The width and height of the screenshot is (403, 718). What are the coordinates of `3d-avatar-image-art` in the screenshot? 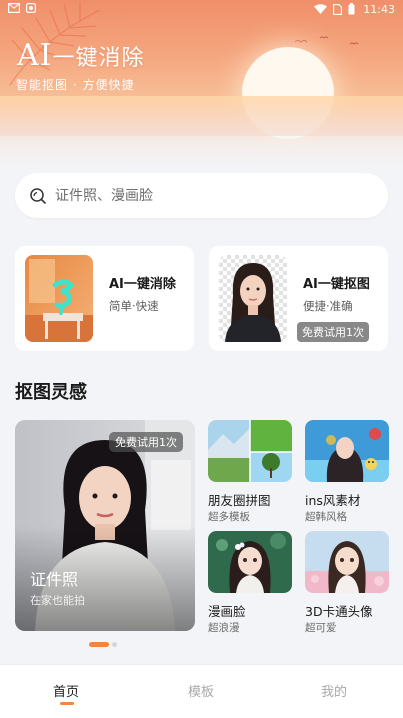 It's located at (347, 562).